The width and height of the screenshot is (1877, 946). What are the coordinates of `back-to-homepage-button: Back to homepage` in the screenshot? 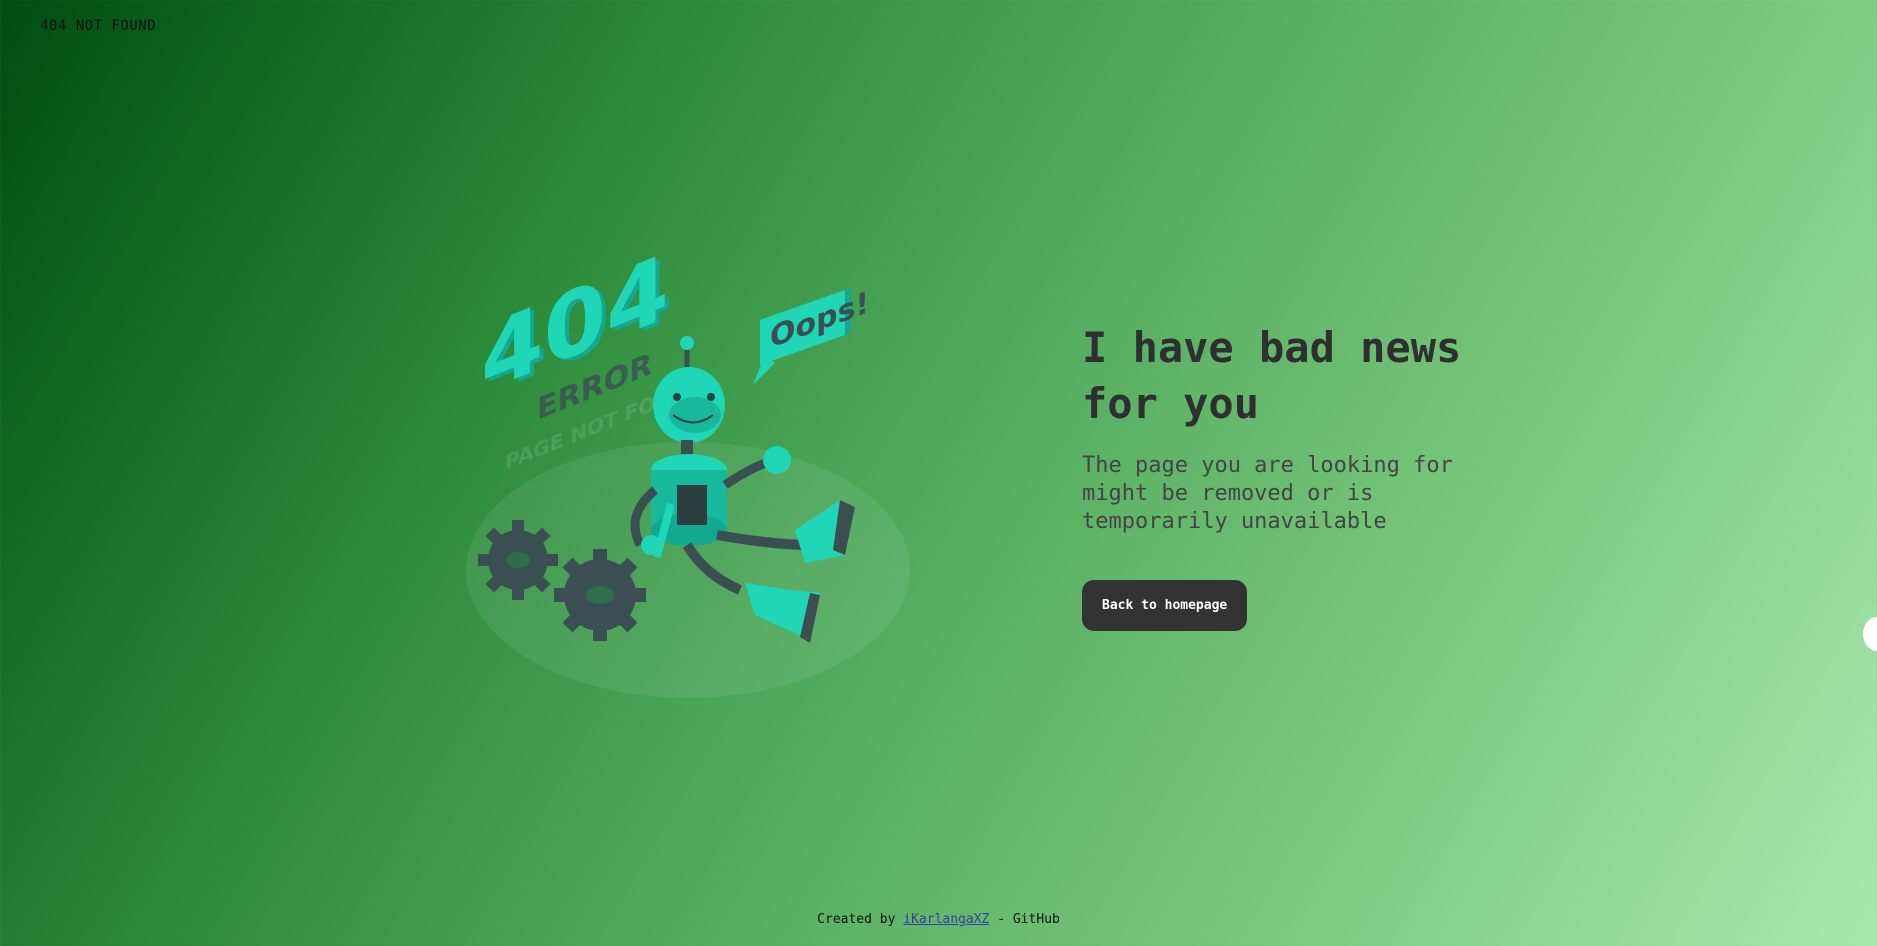 It's located at (1165, 605).